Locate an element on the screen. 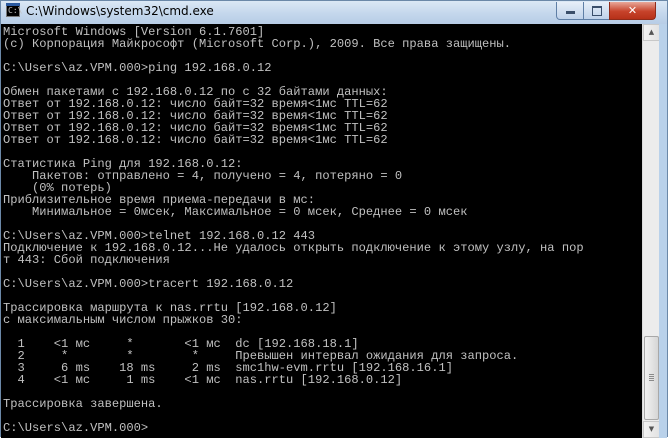 Image resolution: width=668 pixels, height=438 pixels. close-icon: ✕ is located at coordinates (632, 10).